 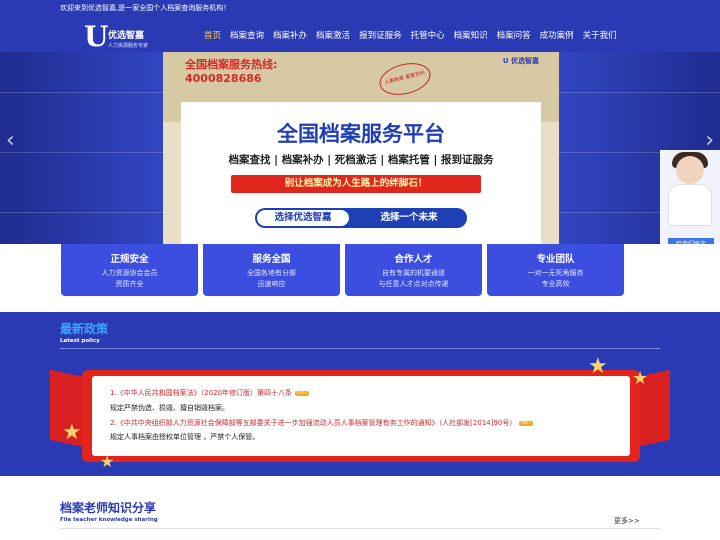 What do you see at coordinates (109, 520) in the screenshot?
I see `section-subheading: File teacher knowledge sharing` at bounding box center [109, 520].